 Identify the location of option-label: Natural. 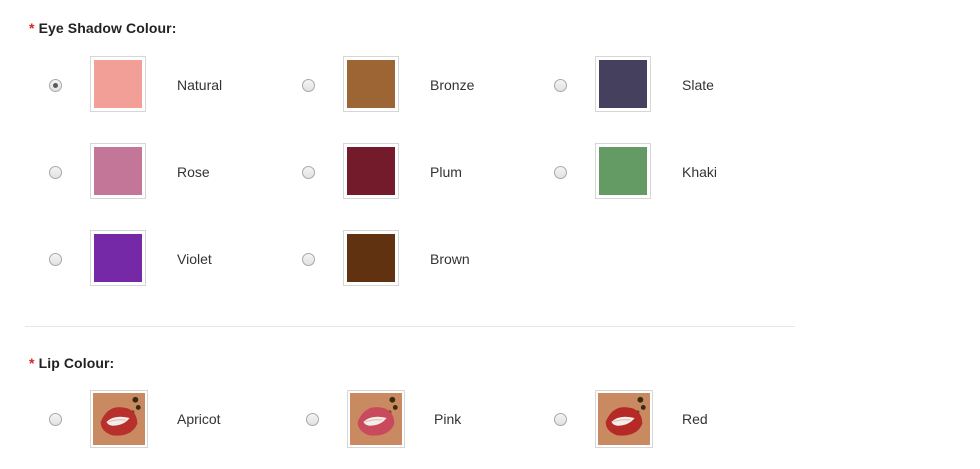
(200, 85).